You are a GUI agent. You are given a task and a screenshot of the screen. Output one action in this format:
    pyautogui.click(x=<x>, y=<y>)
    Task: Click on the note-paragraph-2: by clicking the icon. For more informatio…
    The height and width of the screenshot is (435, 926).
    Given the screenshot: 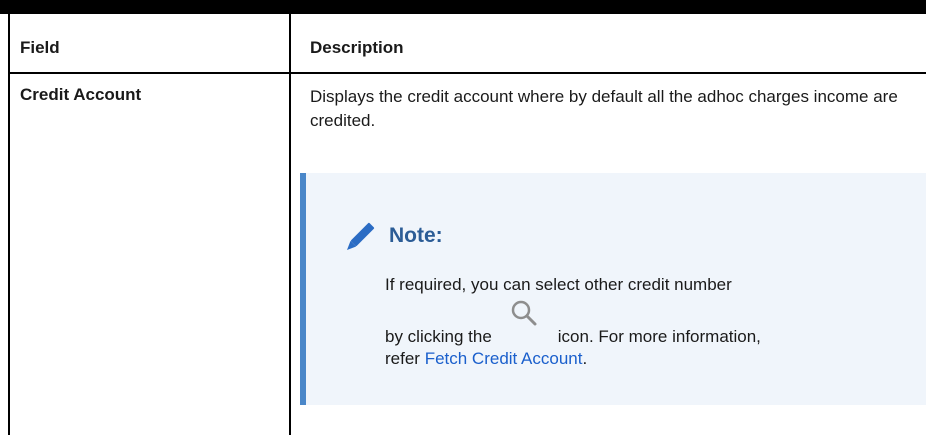 What is the action you would take?
    pyautogui.click(x=655, y=335)
    